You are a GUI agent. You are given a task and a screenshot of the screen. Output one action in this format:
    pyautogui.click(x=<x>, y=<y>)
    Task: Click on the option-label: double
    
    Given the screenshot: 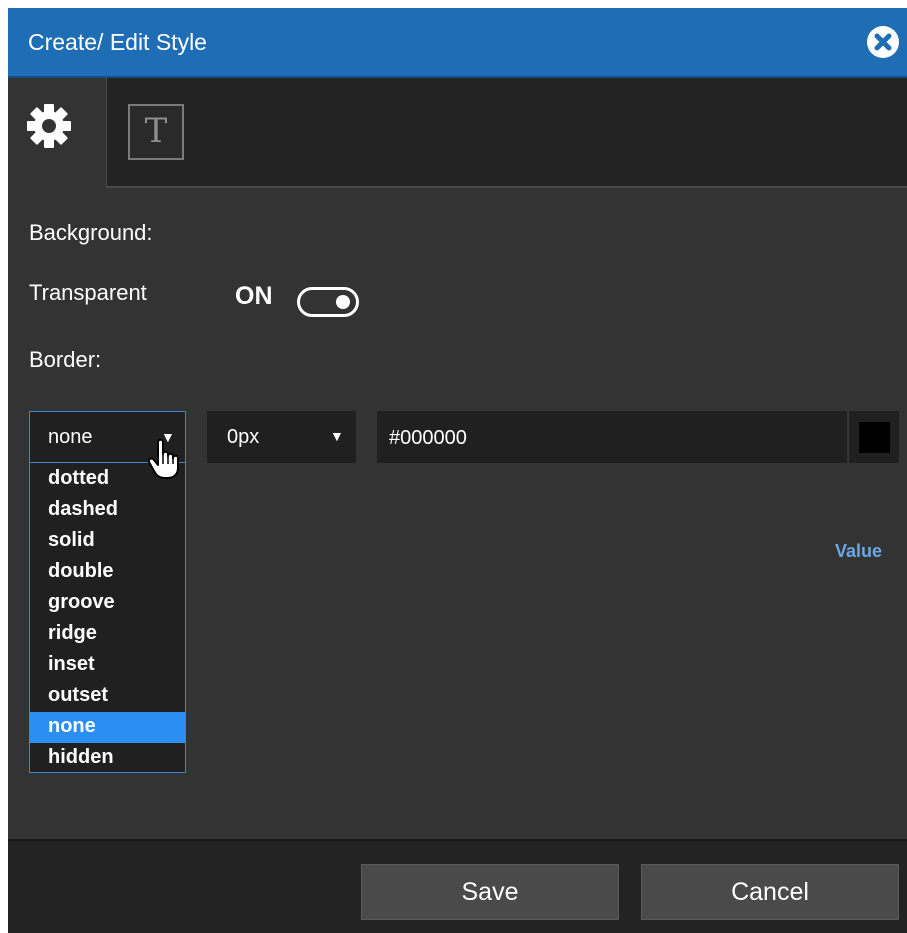 What is the action you would take?
    pyautogui.click(x=81, y=571)
    